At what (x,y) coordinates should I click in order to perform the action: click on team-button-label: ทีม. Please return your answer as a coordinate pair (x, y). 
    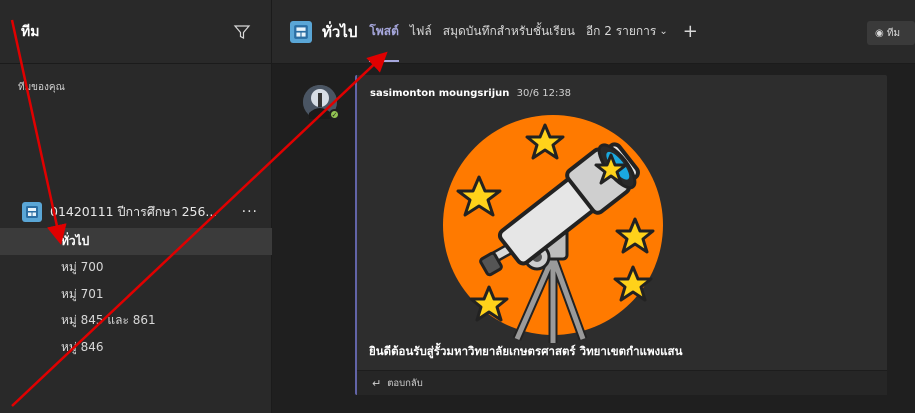
    Looking at the image, I should click on (893, 33).